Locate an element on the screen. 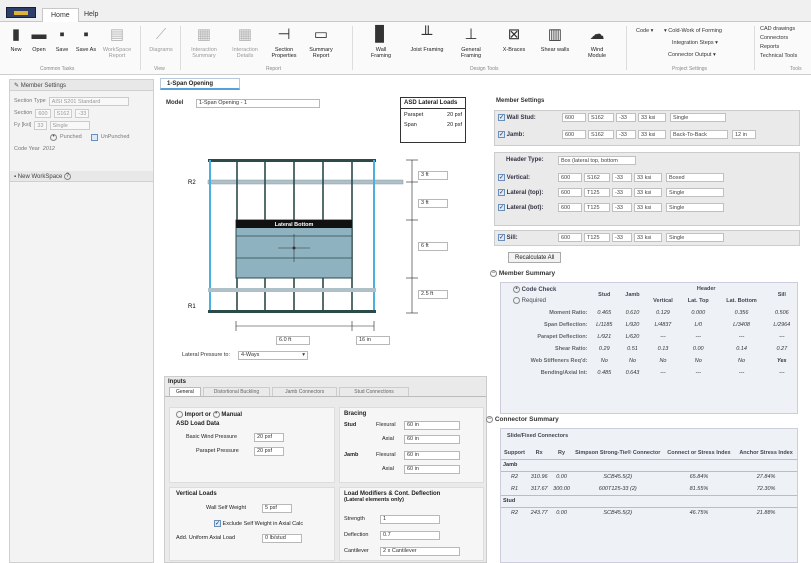 Image resolution: width=811 pixels, height=563 pixels. section-type-select: AISI S201 Standard is located at coordinates (88, 101).